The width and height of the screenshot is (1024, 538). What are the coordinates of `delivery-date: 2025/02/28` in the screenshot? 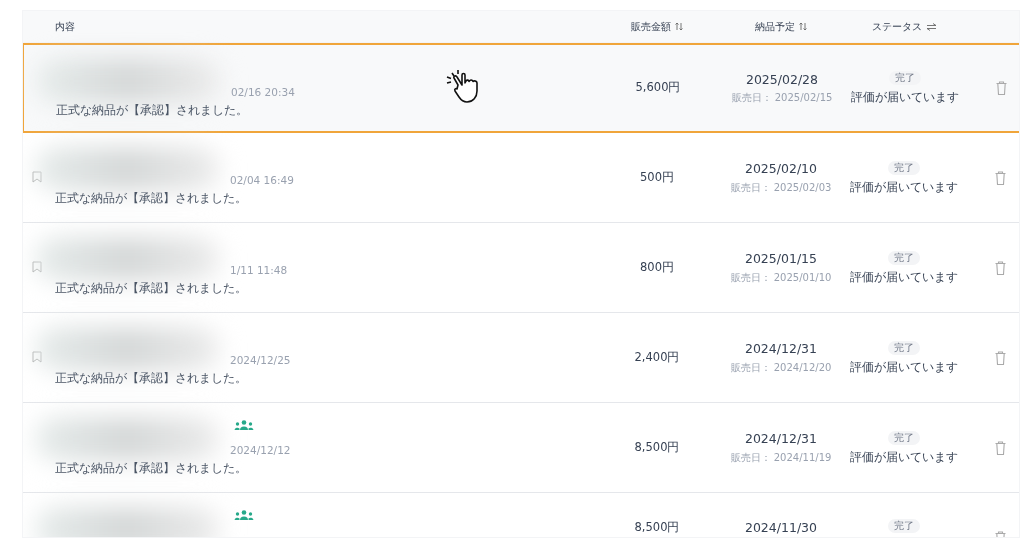 It's located at (781, 79).